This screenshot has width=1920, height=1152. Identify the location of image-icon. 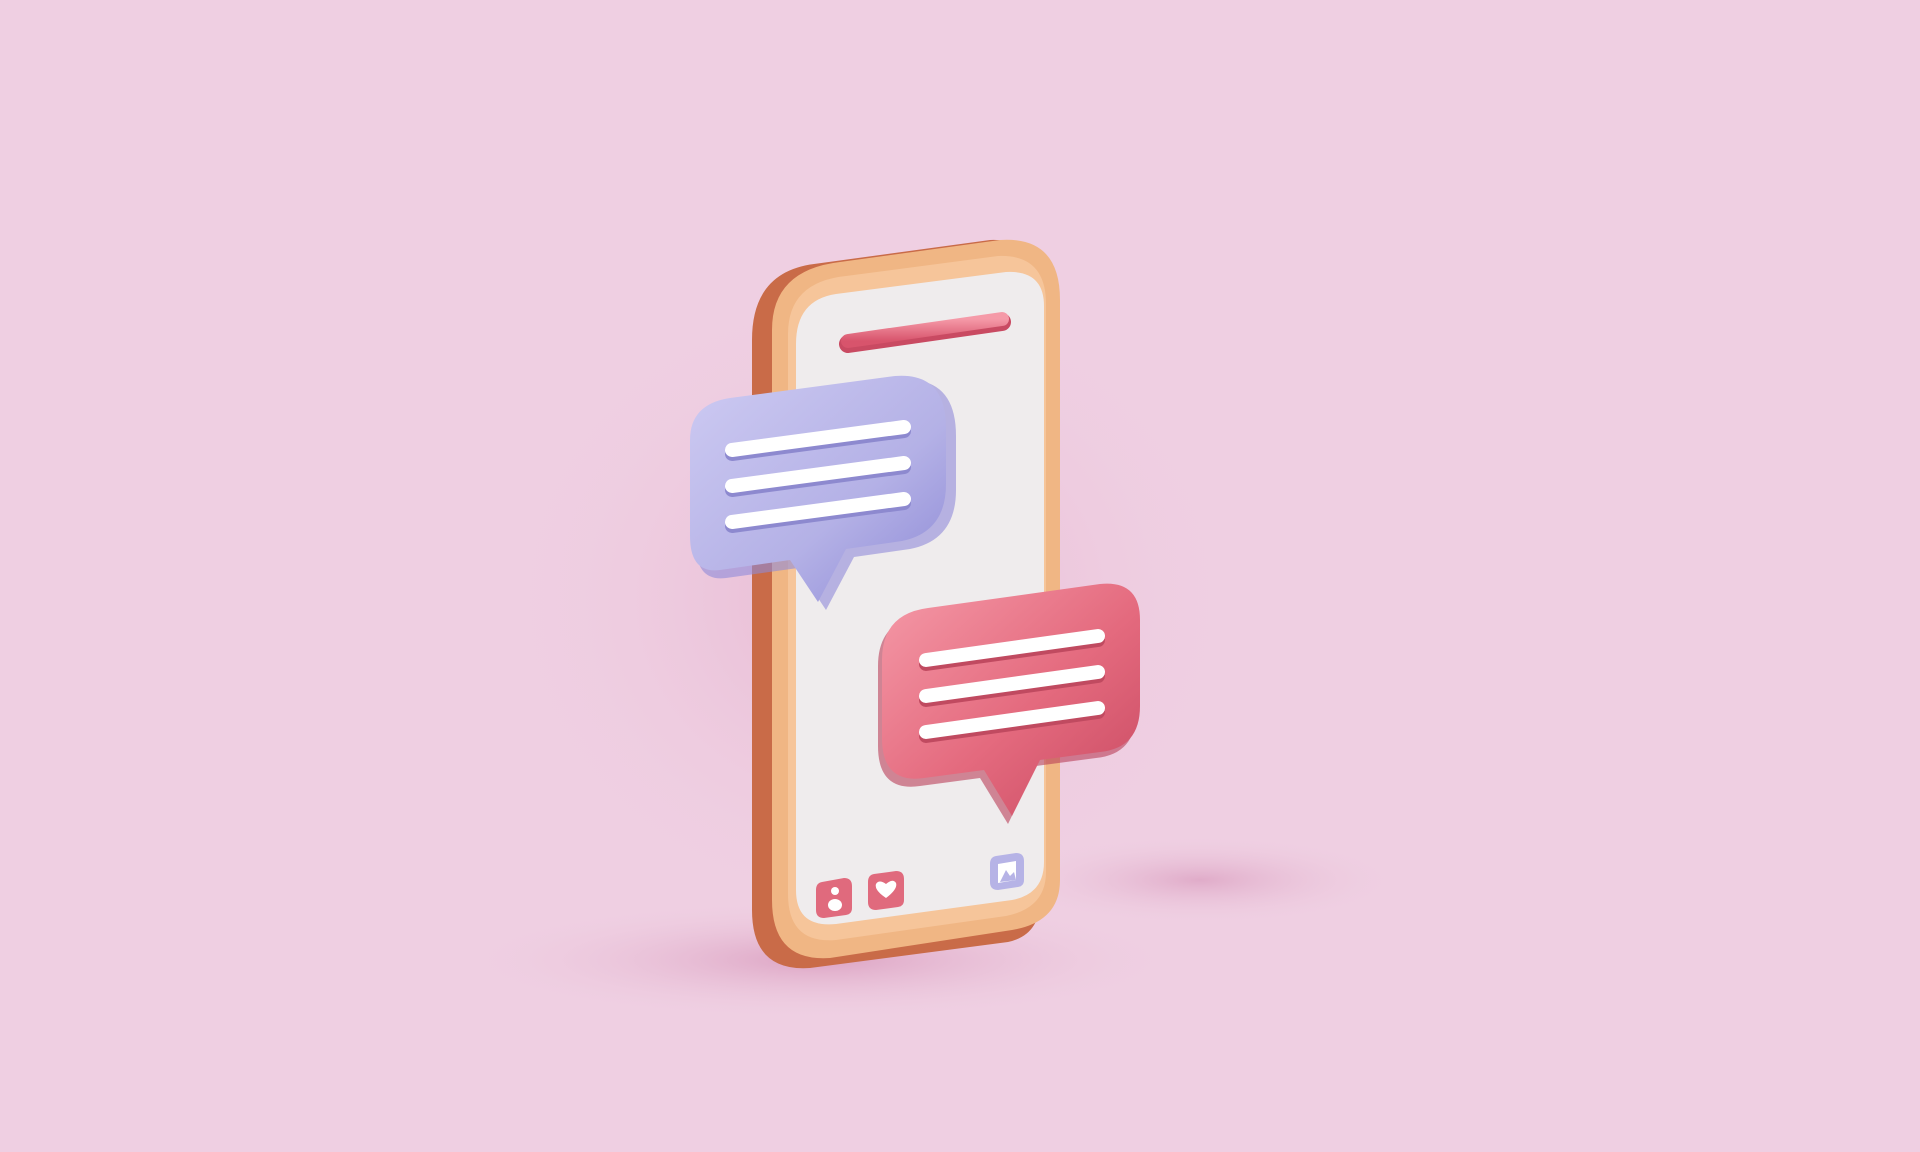
(1007, 871).